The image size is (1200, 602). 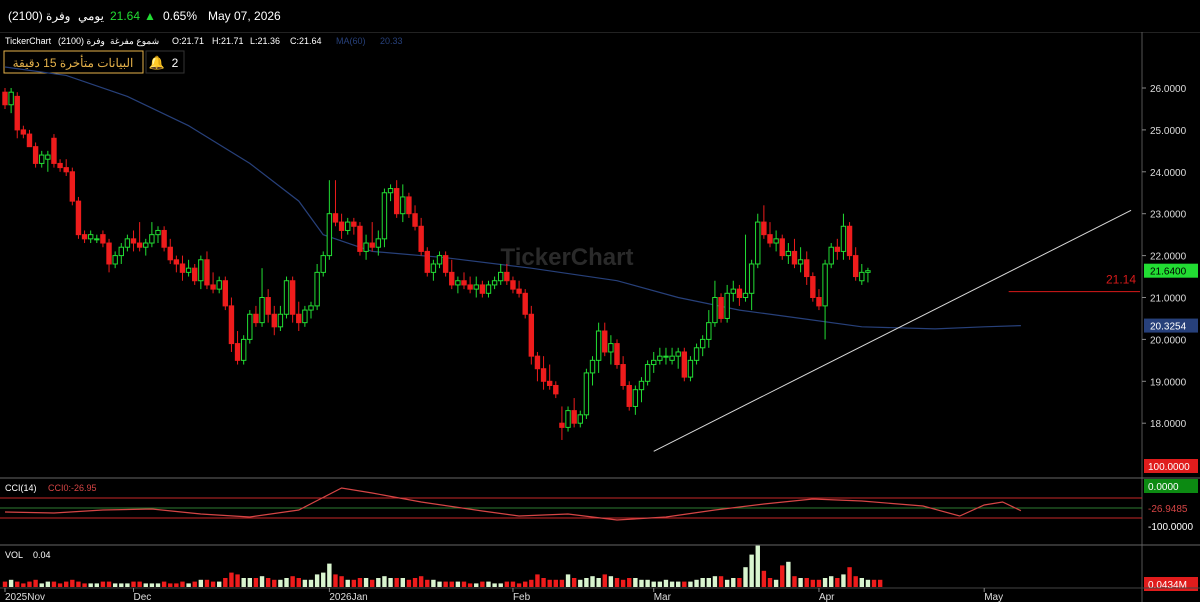 What do you see at coordinates (125, 16) in the screenshot?
I see `last-price: 21.64` at bounding box center [125, 16].